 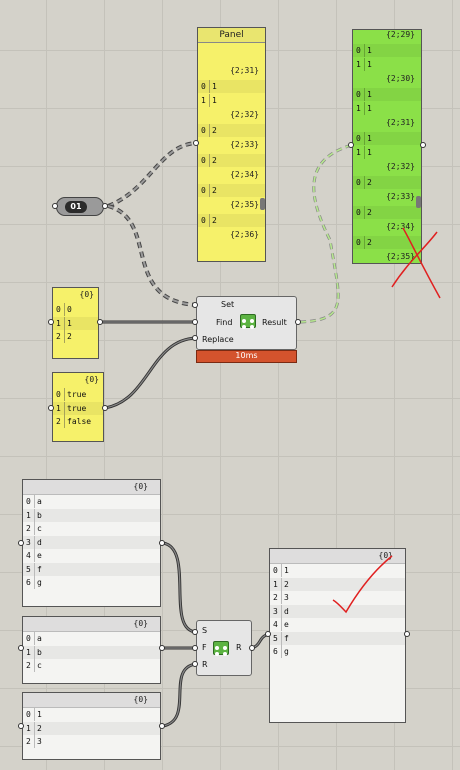 What do you see at coordinates (416, 263) in the screenshot?
I see `red-cross-mark` at bounding box center [416, 263].